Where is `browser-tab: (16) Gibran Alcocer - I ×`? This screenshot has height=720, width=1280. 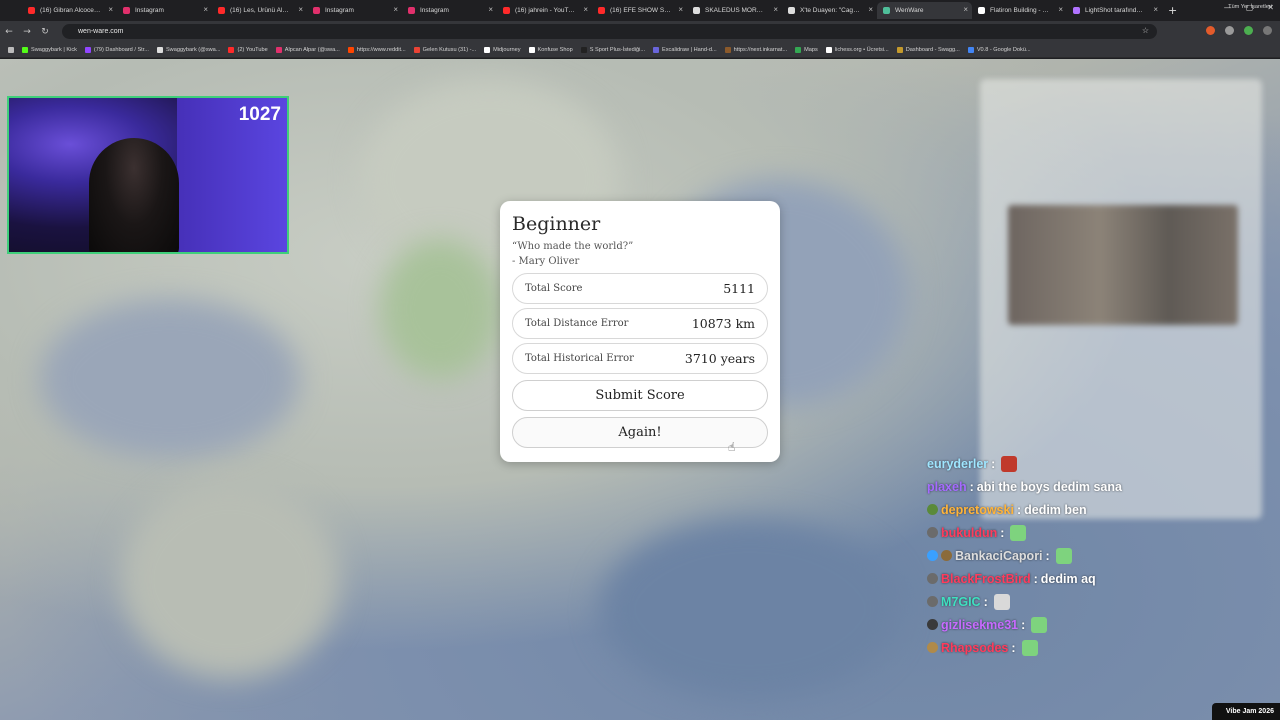
browser-tab: (16) Gibran Alcocer - I × is located at coordinates (69, 10).